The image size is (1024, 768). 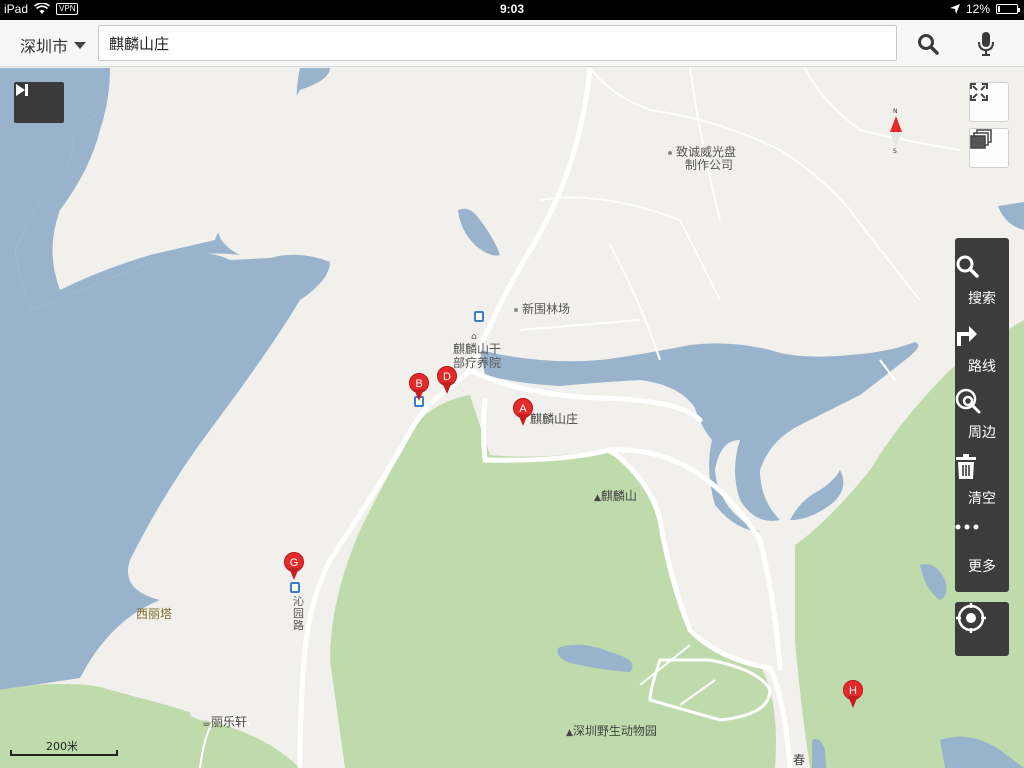 I want to click on poi-label-qilin-shanzhuang: 麒麟山庄, so click(x=554, y=419).